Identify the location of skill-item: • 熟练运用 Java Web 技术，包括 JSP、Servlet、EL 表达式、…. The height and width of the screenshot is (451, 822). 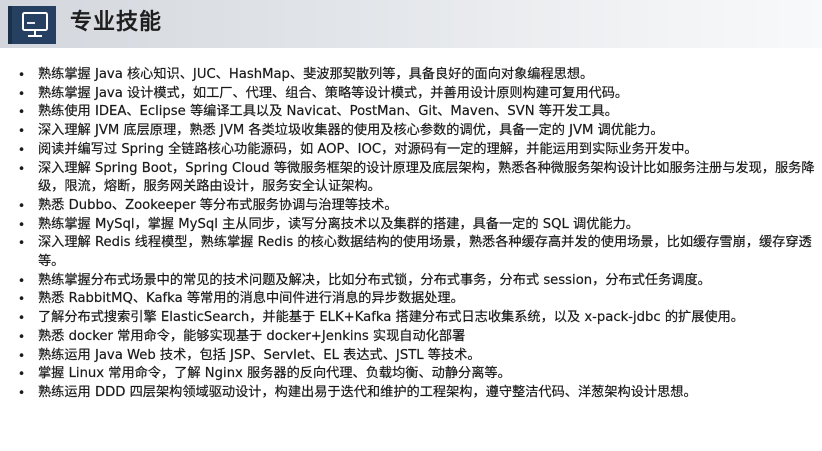
(416, 356).